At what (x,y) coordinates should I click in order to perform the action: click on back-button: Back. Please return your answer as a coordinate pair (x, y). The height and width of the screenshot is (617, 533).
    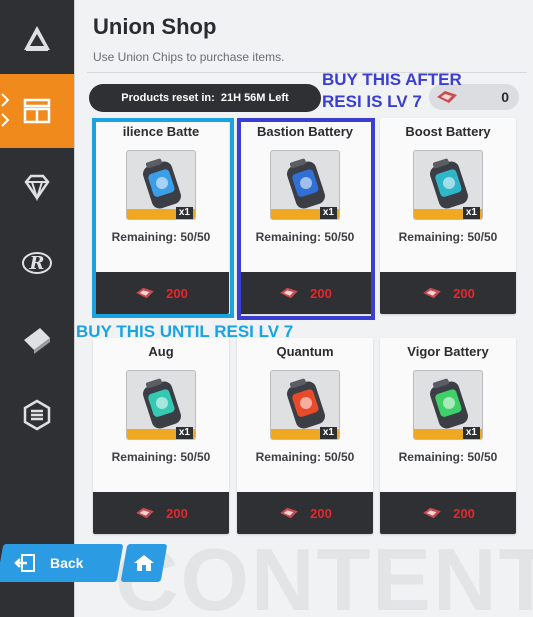
    Looking at the image, I should click on (62, 563).